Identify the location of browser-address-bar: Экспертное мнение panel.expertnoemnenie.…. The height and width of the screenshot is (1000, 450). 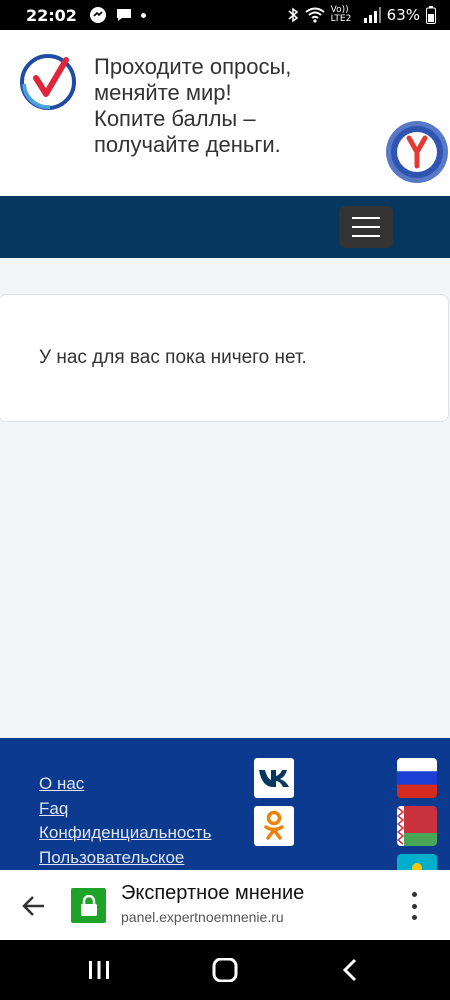
(225, 905).